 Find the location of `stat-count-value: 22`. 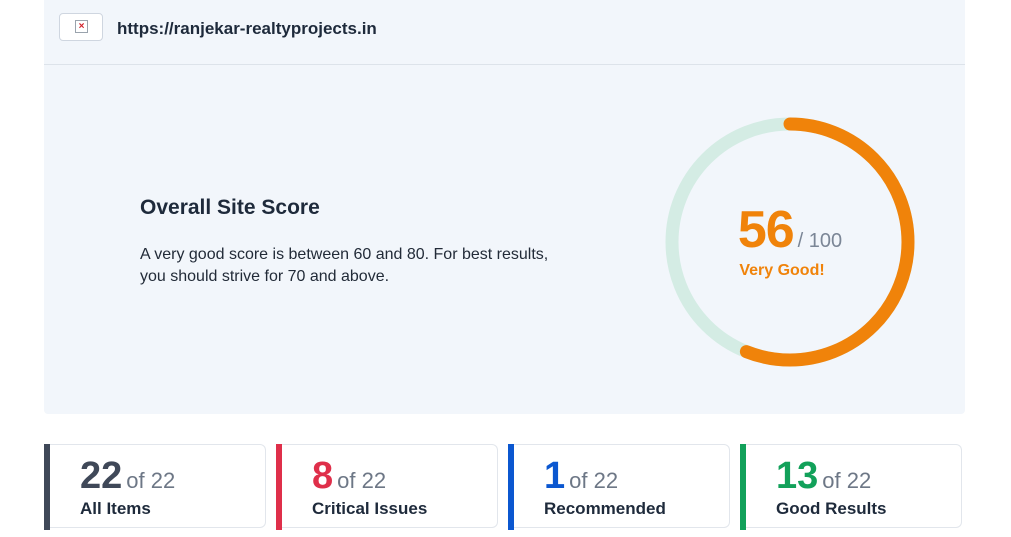

stat-count-value: 22 is located at coordinates (101, 476).